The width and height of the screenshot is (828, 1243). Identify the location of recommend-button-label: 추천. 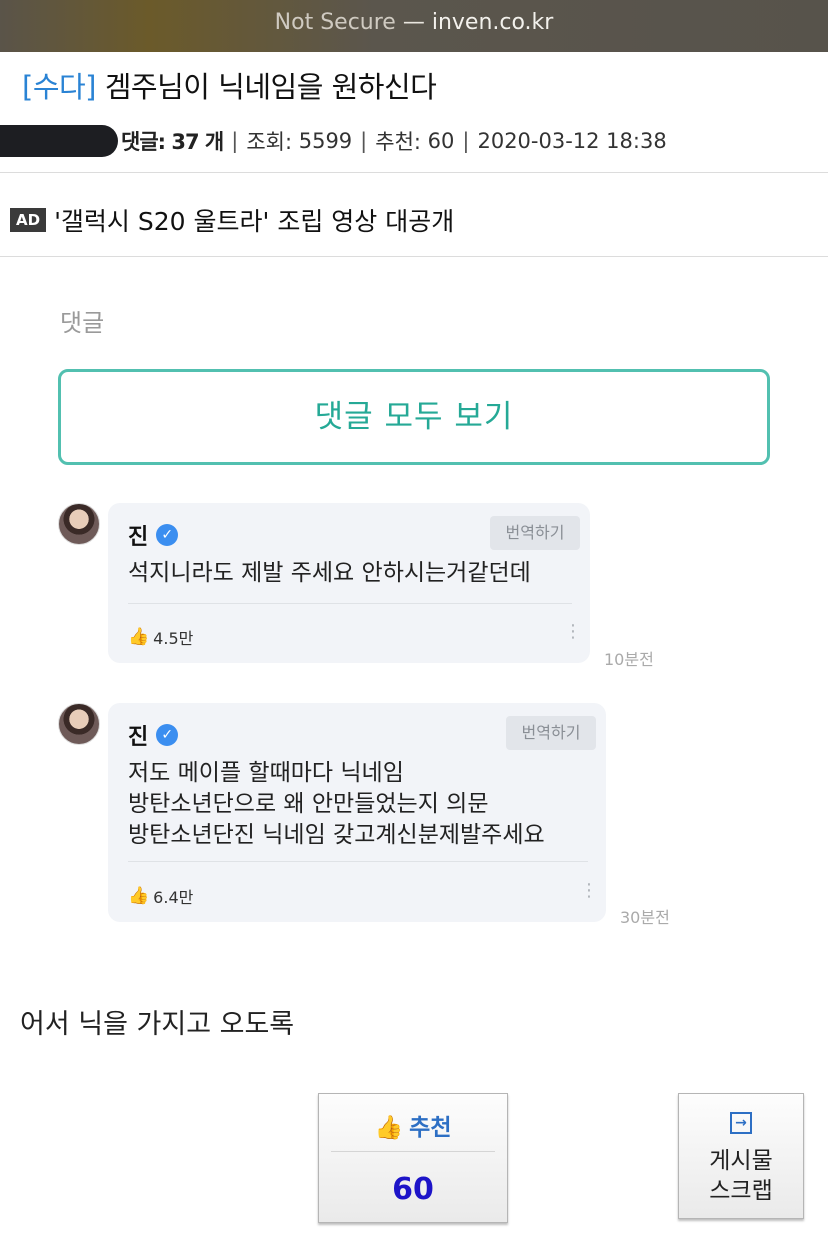
(430, 1128).